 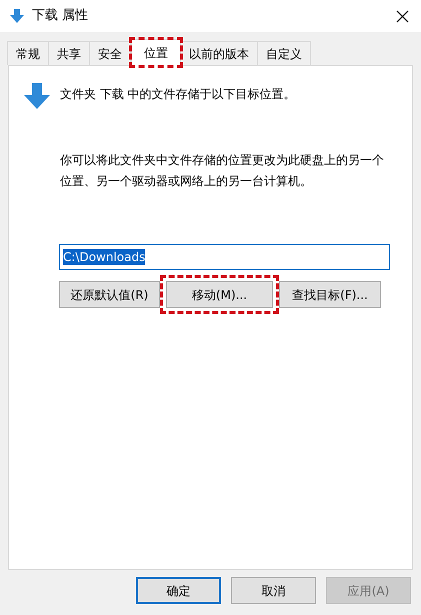 What do you see at coordinates (178, 94) in the screenshot?
I see `location-summary: 文件夹 下载 中的文件存储于以下目标位置。` at bounding box center [178, 94].